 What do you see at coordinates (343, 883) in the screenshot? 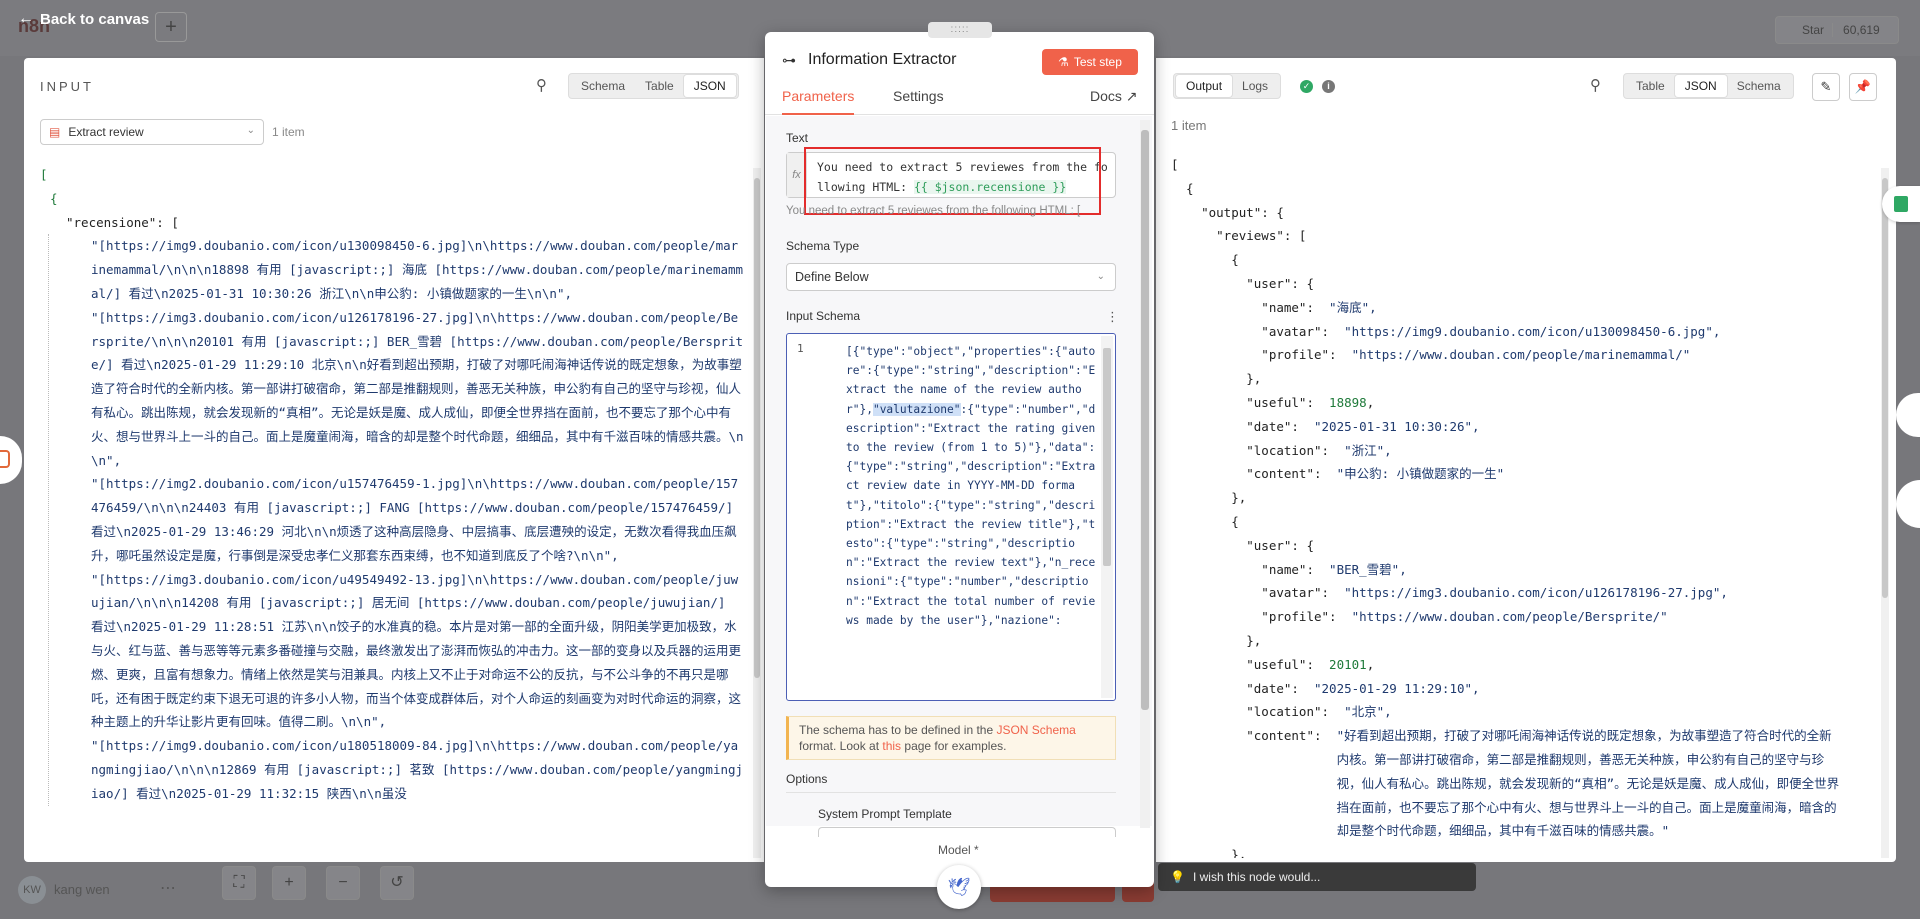
I see `zoom-out-icon: −` at bounding box center [343, 883].